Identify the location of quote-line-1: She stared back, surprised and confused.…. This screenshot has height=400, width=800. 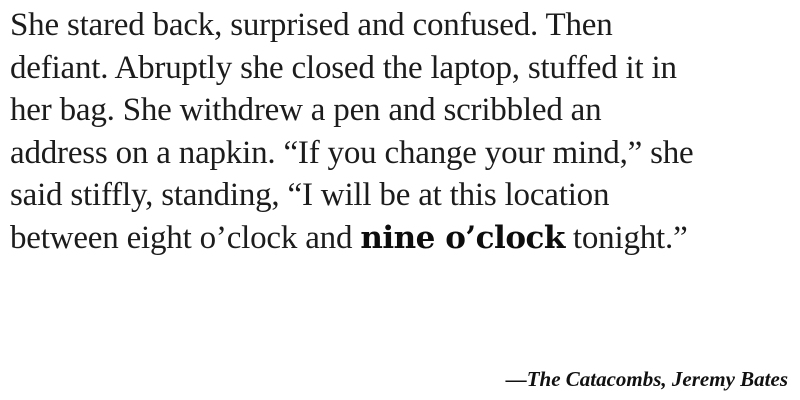
(311, 25).